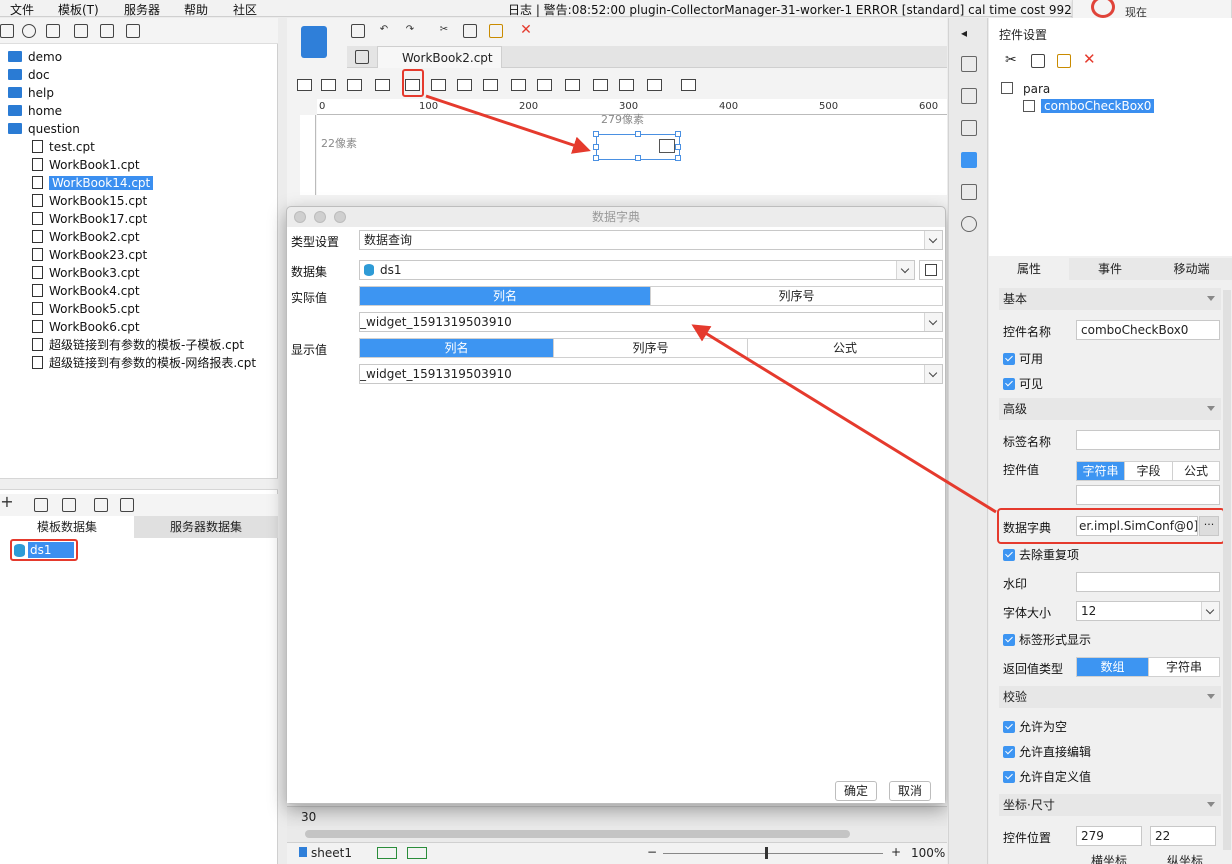  What do you see at coordinates (1047, 639) in the screenshot?
I see `tag-display-checkbox: 标签形式显示` at bounding box center [1047, 639].